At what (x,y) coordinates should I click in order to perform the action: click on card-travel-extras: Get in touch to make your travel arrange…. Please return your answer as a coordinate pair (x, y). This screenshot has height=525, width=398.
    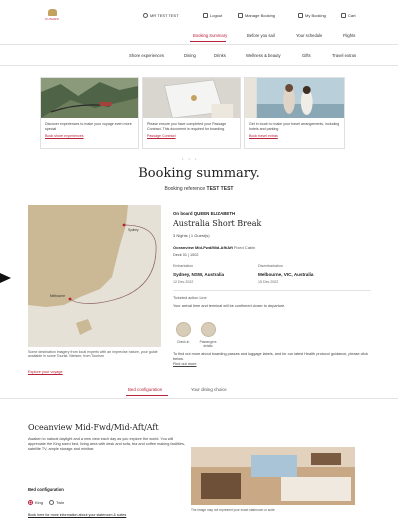
    Looking at the image, I should click on (294, 113).